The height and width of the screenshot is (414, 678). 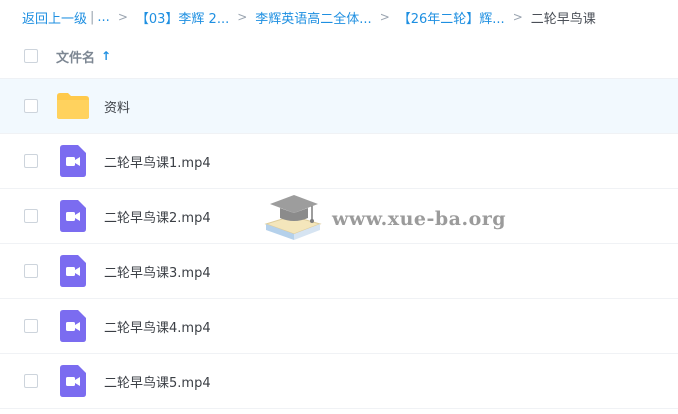 I want to click on file-name: 二轮早鸟课4.mp4, so click(x=157, y=326).